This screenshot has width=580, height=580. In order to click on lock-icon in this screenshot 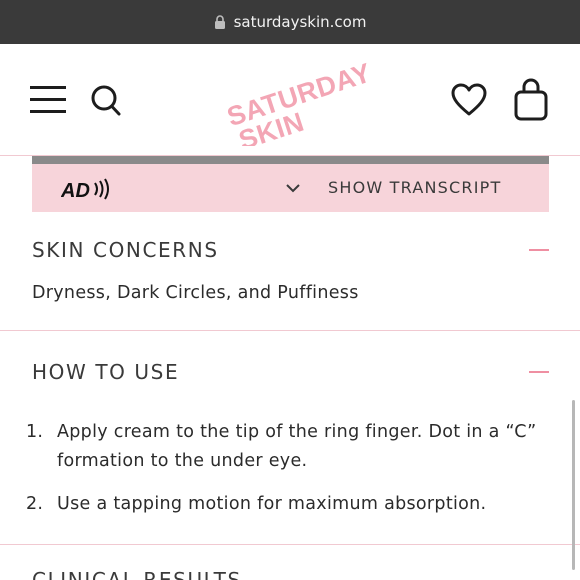, I will do `click(219, 22)`.